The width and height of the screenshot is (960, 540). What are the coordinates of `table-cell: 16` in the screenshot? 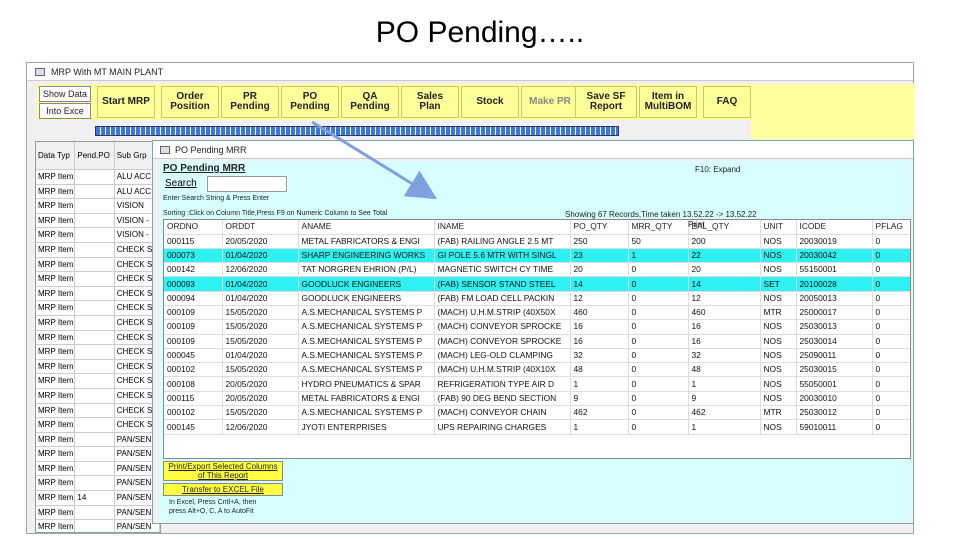 It's located at (599, 341).